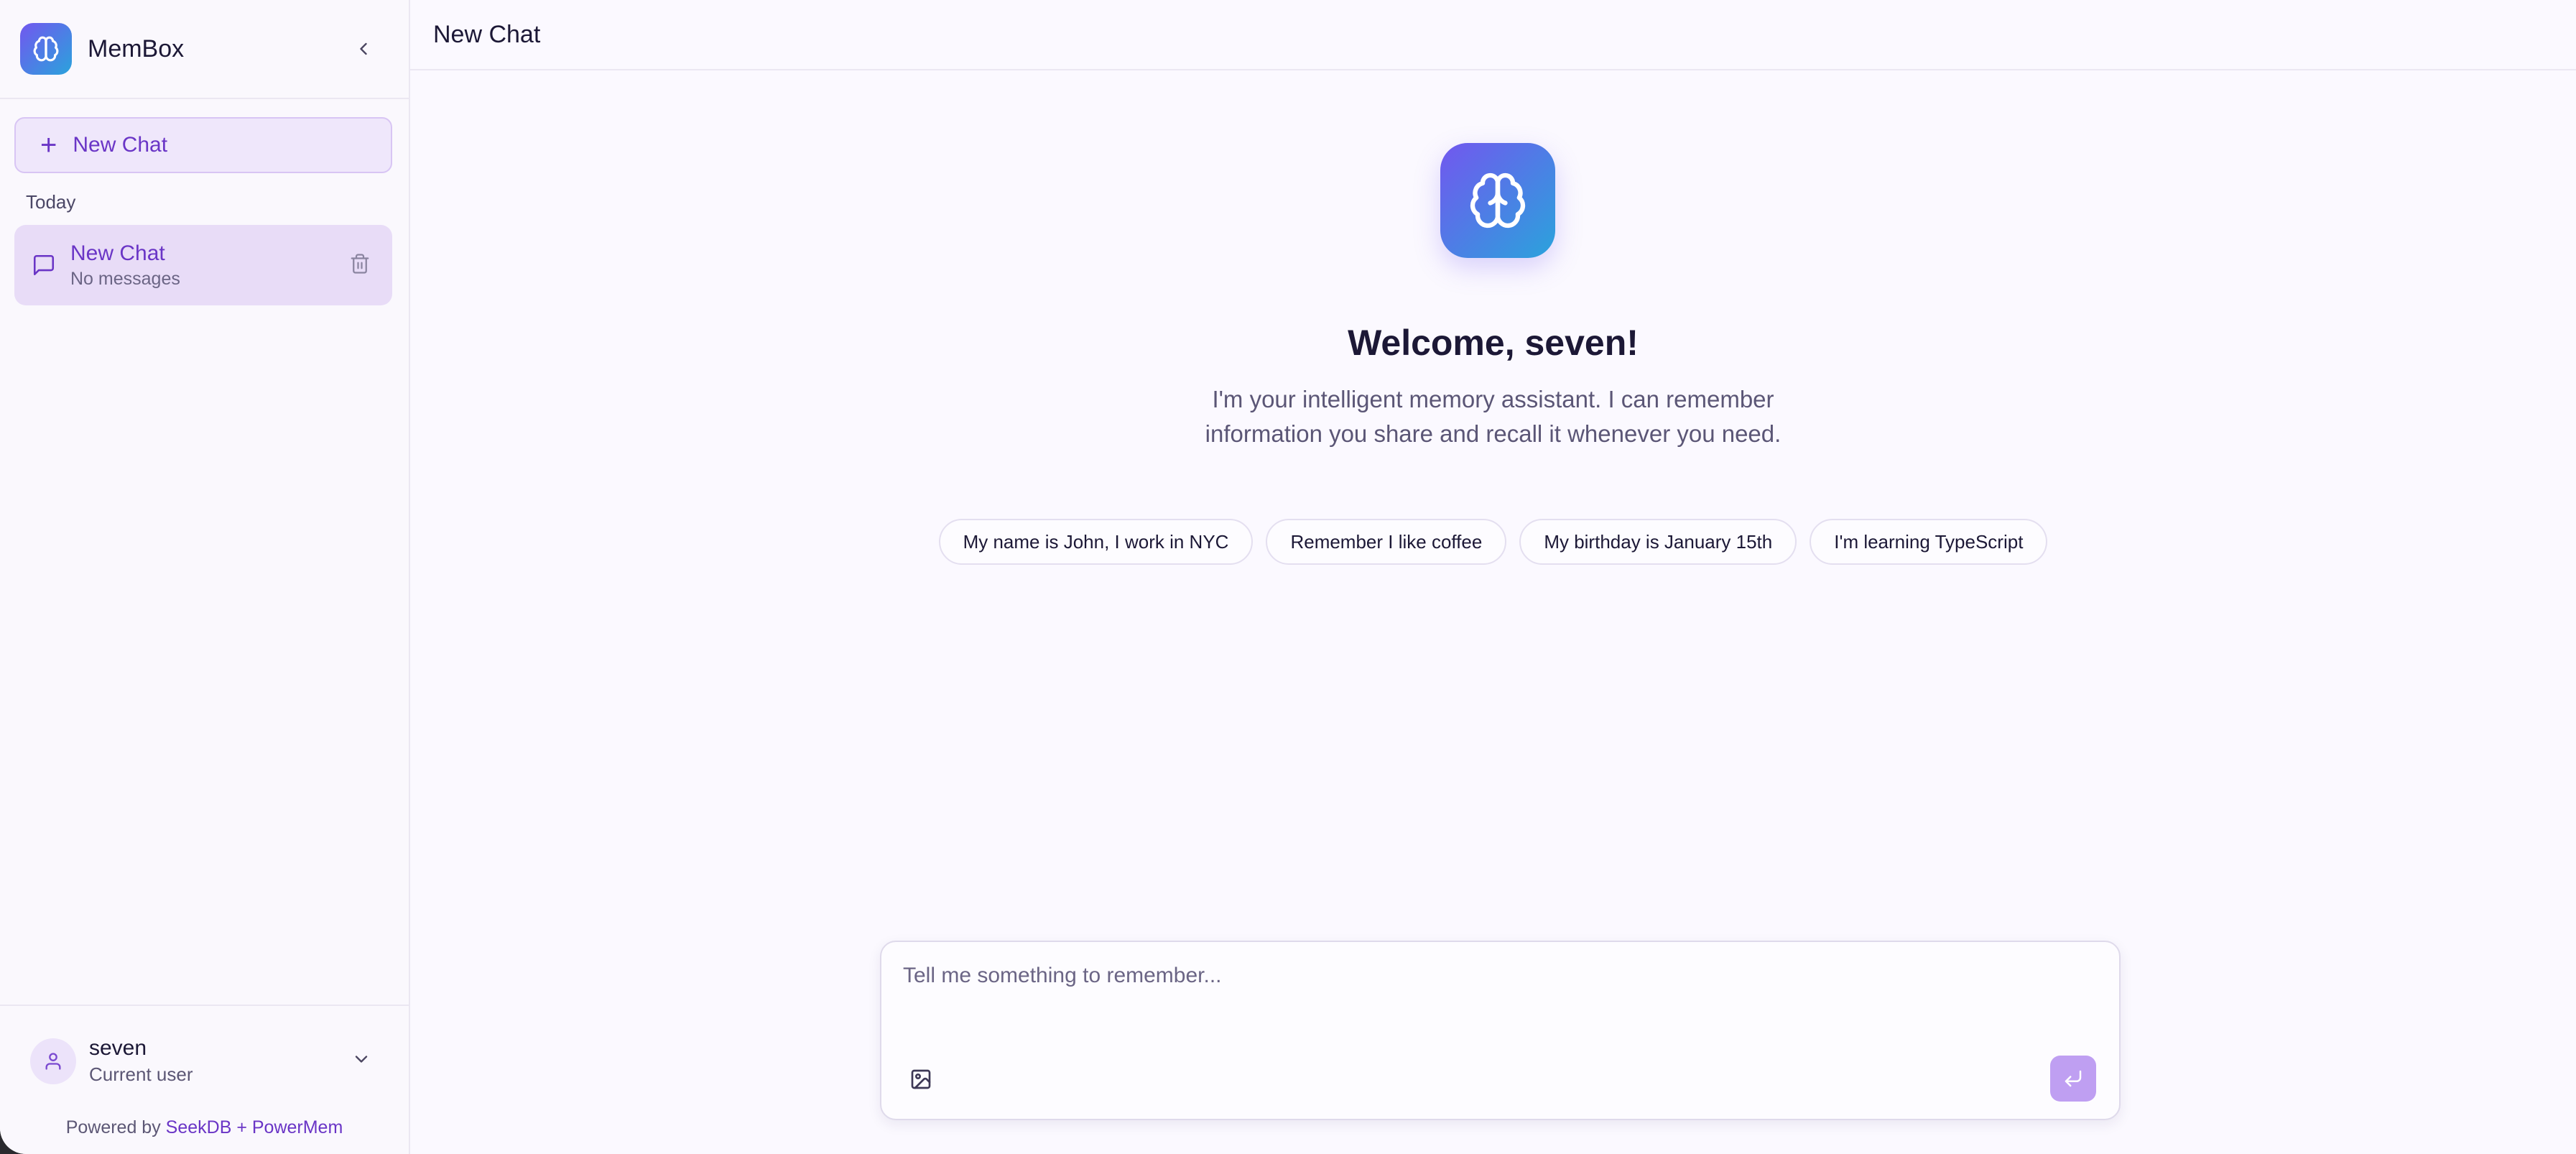  Describe the element at coordinates (254, 1127) in the screenshot. I see `powered-by-brands: SeekDB + PowerMem` at that location.